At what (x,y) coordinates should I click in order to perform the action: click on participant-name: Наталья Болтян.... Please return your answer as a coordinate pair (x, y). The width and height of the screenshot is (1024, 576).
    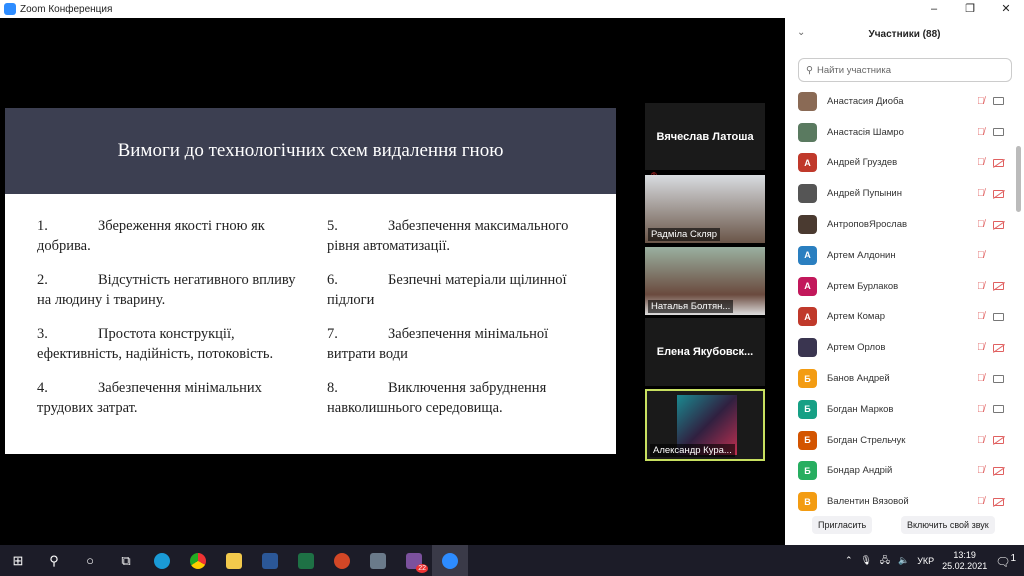
    Looking at the image, I should click on (691, 306).